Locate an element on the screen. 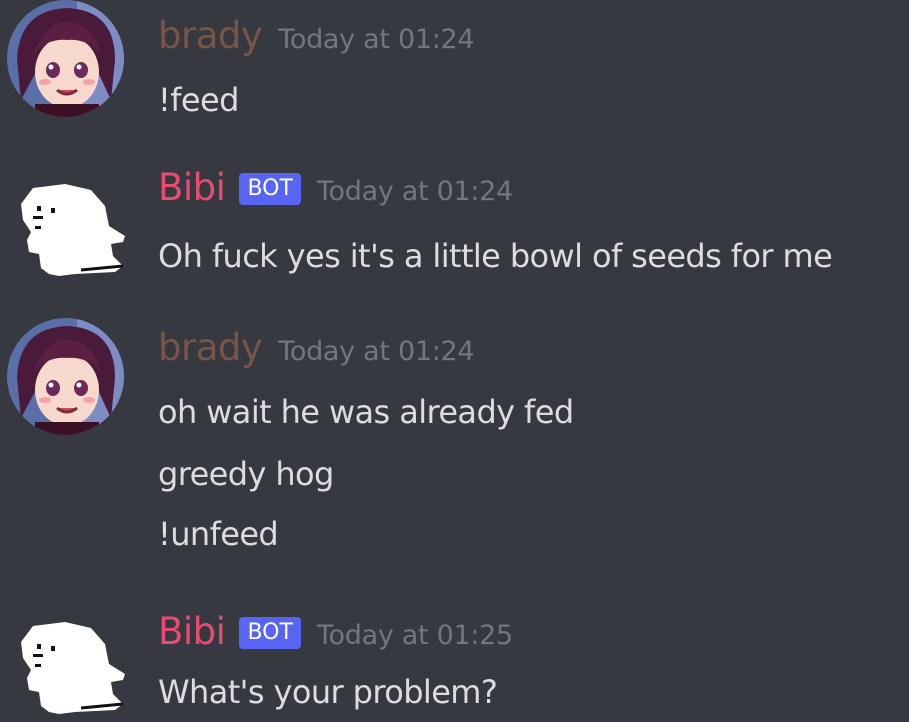  timestamp: Today at 01:25 is located at coordinates (415, 635).